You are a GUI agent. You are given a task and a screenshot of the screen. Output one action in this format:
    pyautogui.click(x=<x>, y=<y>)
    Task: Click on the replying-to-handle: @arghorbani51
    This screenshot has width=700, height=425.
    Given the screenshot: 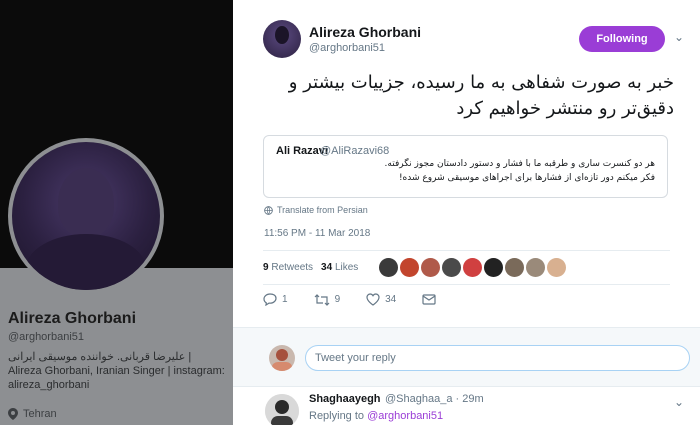 What is the action you would take?
    pyautogui.click(x=405, y=416)
    